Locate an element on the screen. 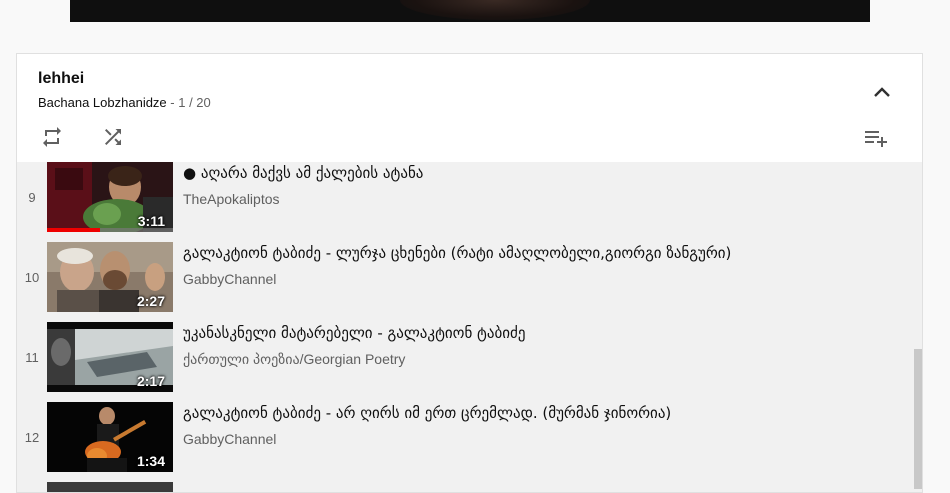 The image size is (950, 493). item-channel: TheApokaliptos is located at coordinates (231, 199).